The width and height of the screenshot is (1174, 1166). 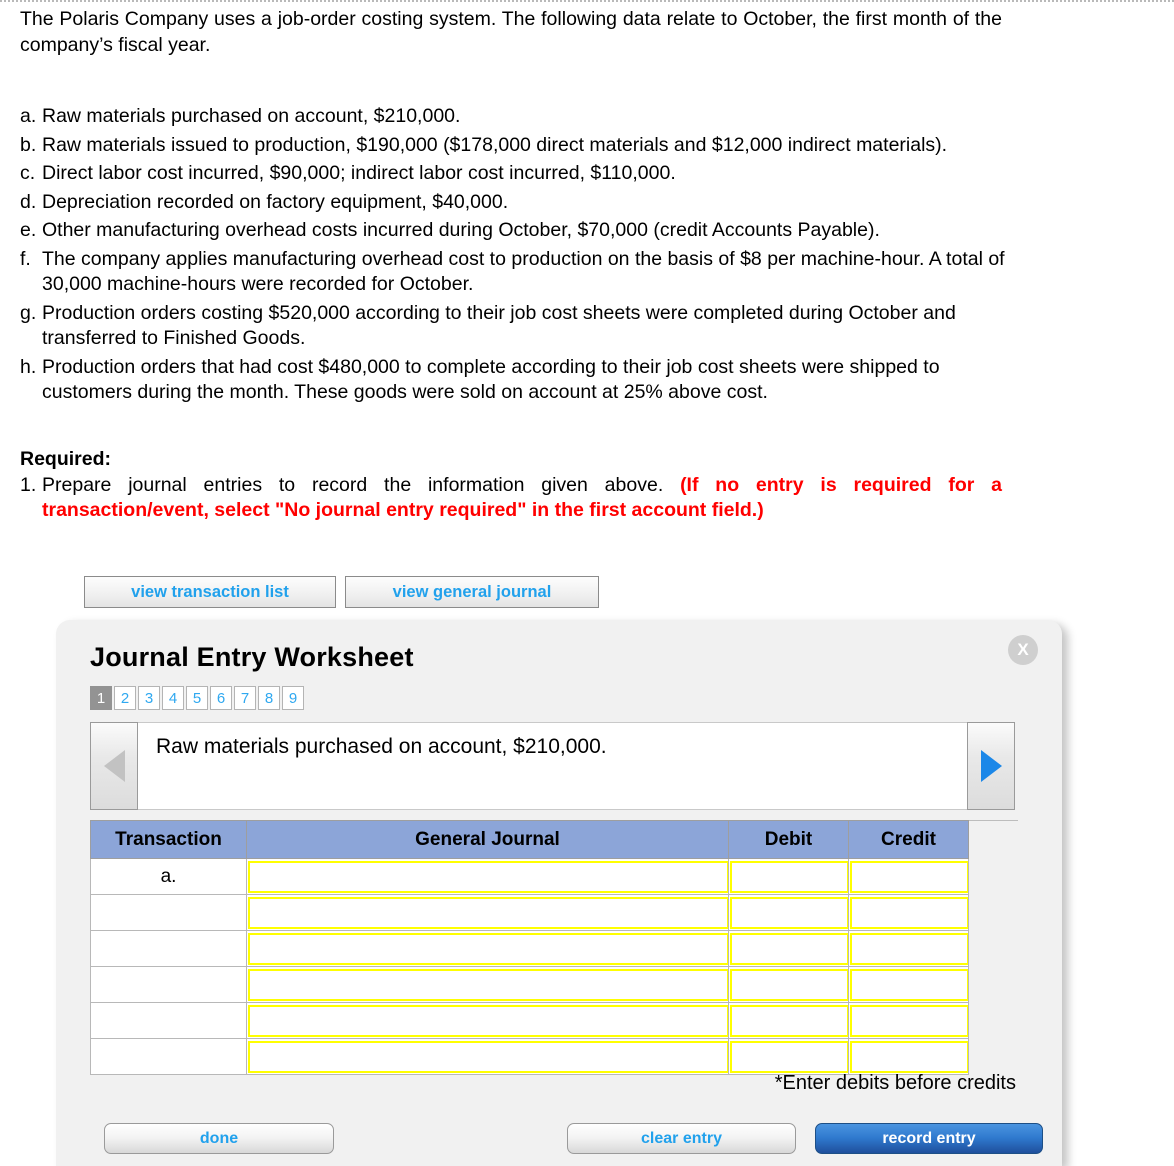 What do you see at coordinates (125, 698) in the screenshot?
I see `tab-2: 2` at bounding box center [125, 698].